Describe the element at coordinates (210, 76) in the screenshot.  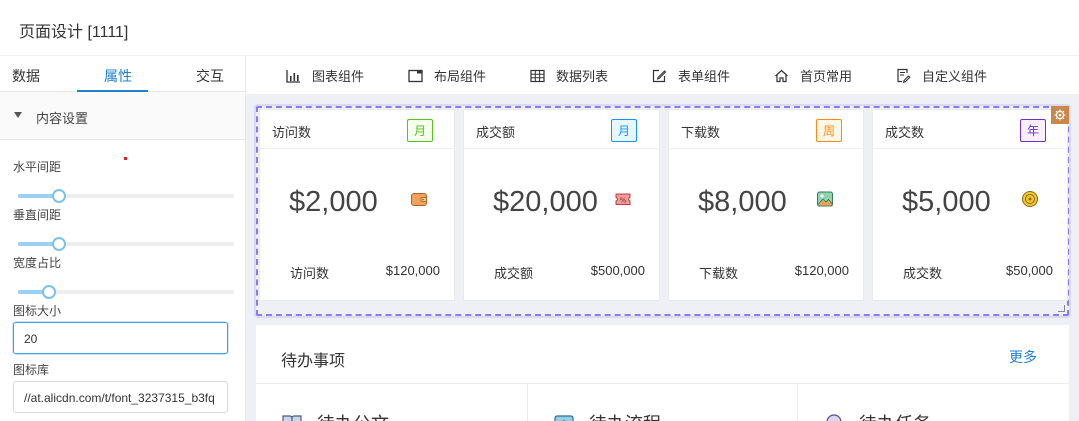
I see `tab-interaction: 交互` at that location.